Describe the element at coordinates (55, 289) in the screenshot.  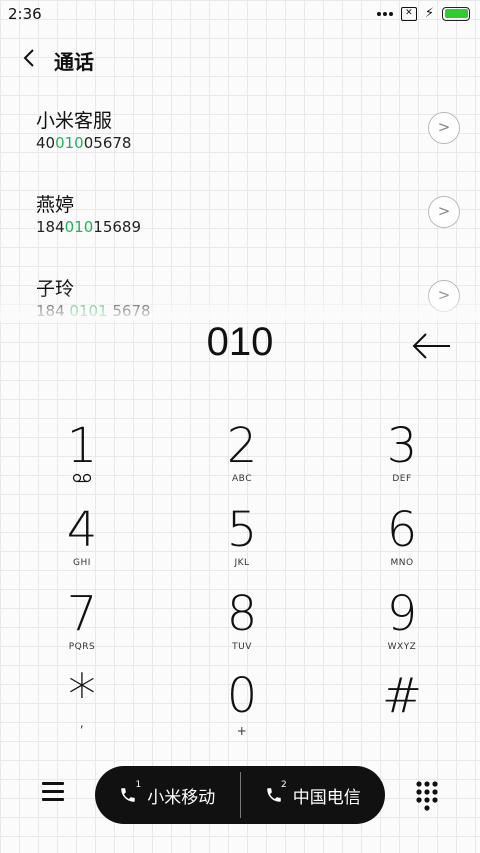
I see `contact-name: 子玲` at that location.